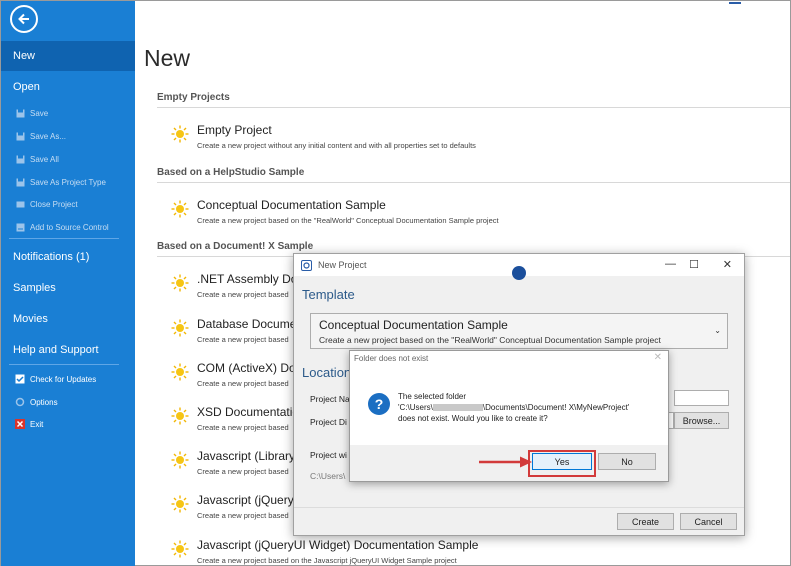 The height and width of the screenshot is (566, 791). What do you see at coordinates (246, 456) in the screenshot?
I see `project-title: Javascript (Library` at bounding box center [246, 456].